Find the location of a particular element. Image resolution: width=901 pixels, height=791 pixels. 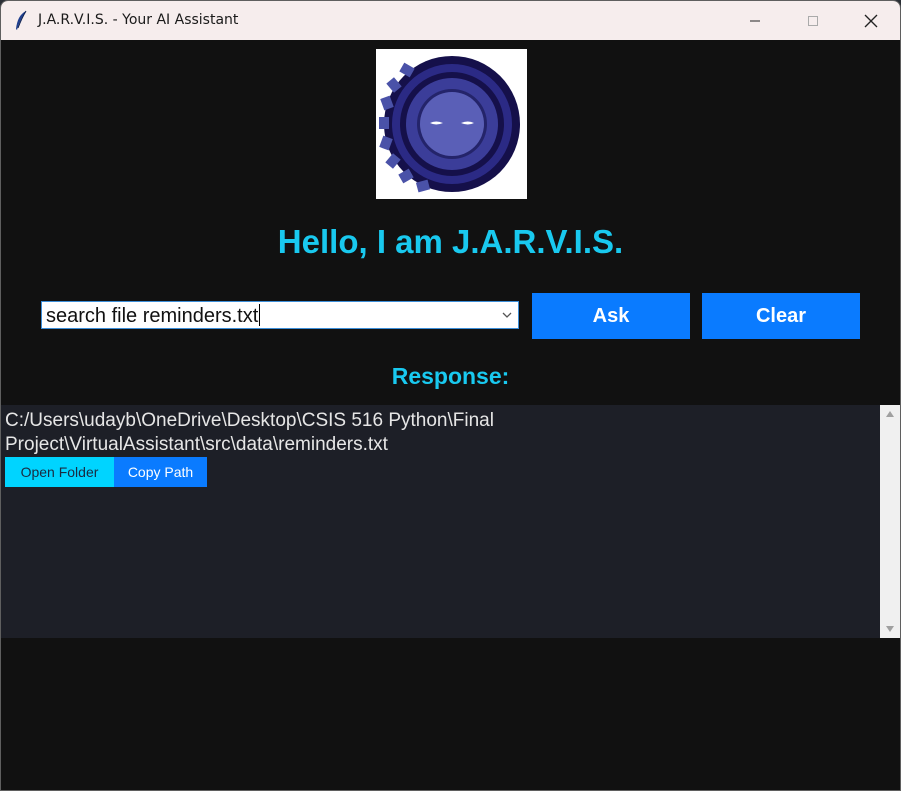

response-label: Response: is located at coordinates (450, 376).